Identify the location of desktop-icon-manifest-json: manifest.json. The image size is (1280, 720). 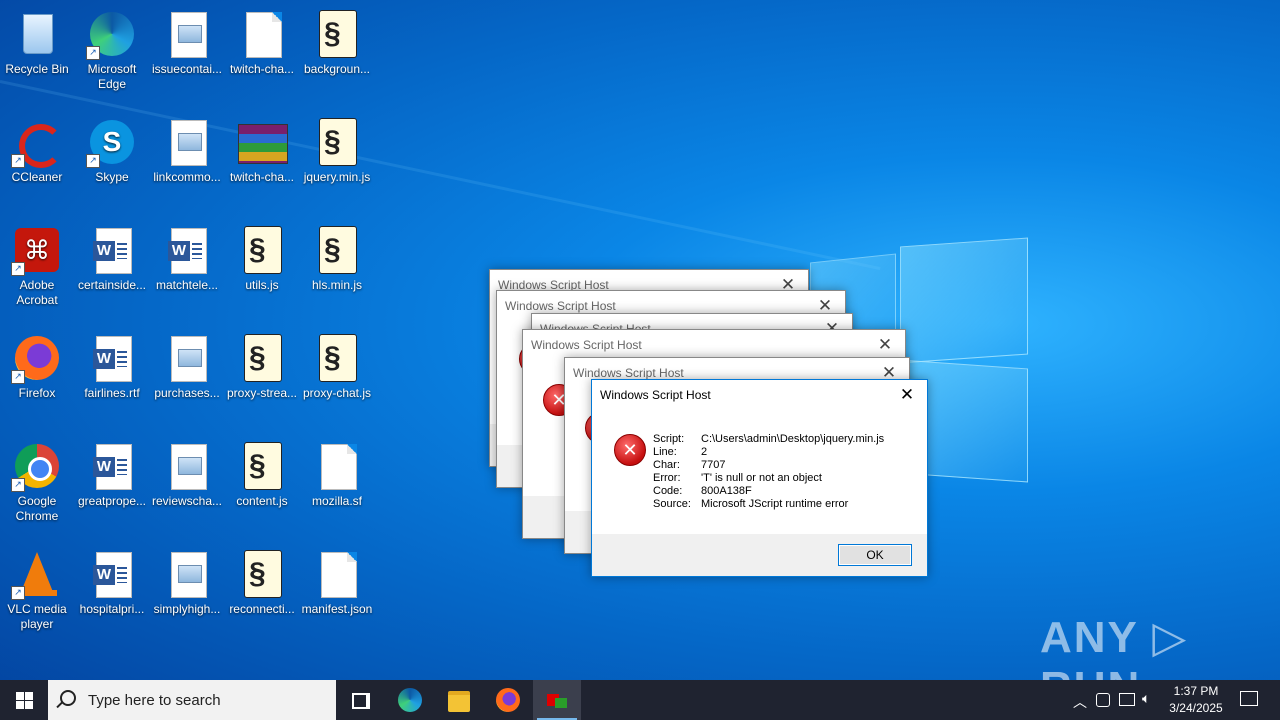
(337, 596).